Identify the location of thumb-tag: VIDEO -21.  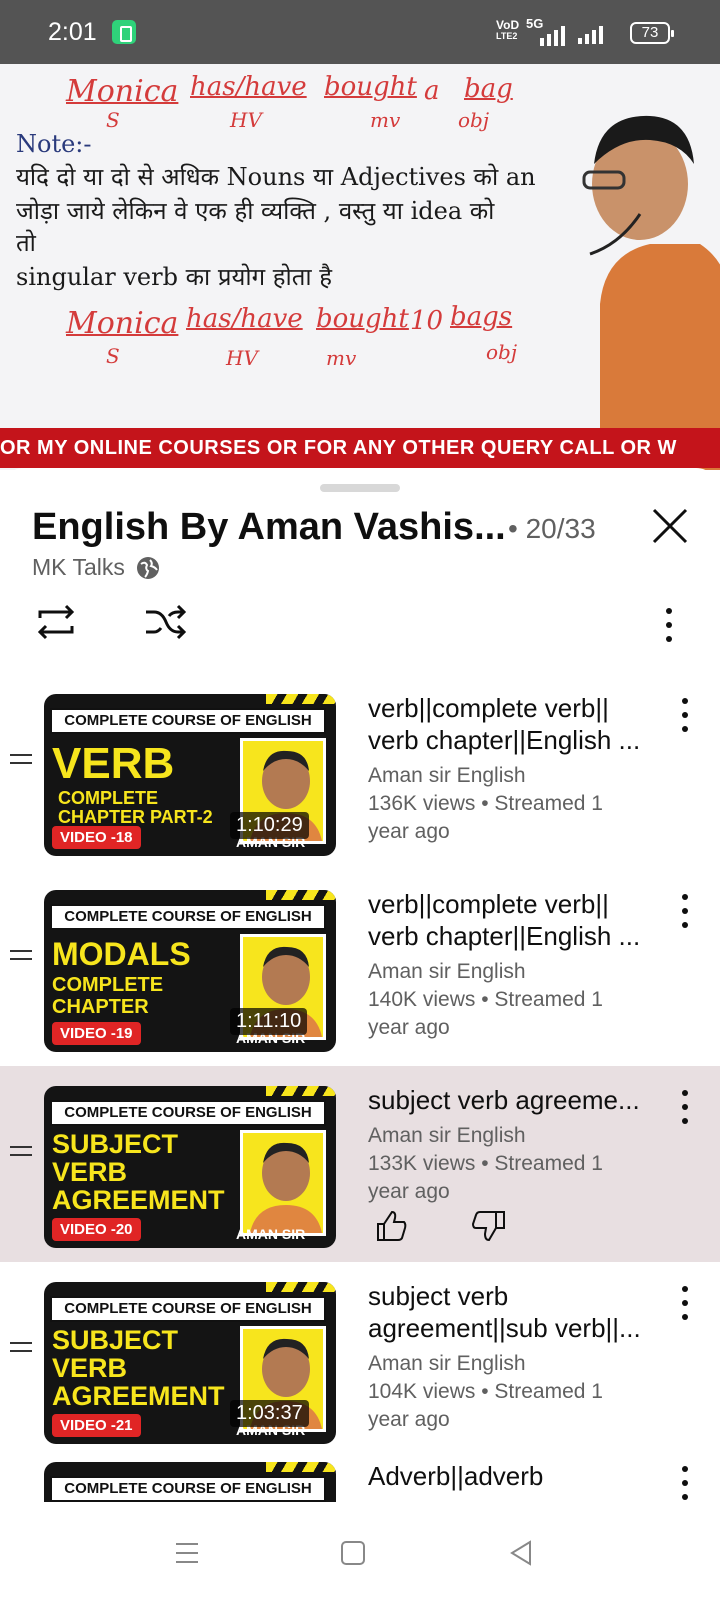
(96, 1425).